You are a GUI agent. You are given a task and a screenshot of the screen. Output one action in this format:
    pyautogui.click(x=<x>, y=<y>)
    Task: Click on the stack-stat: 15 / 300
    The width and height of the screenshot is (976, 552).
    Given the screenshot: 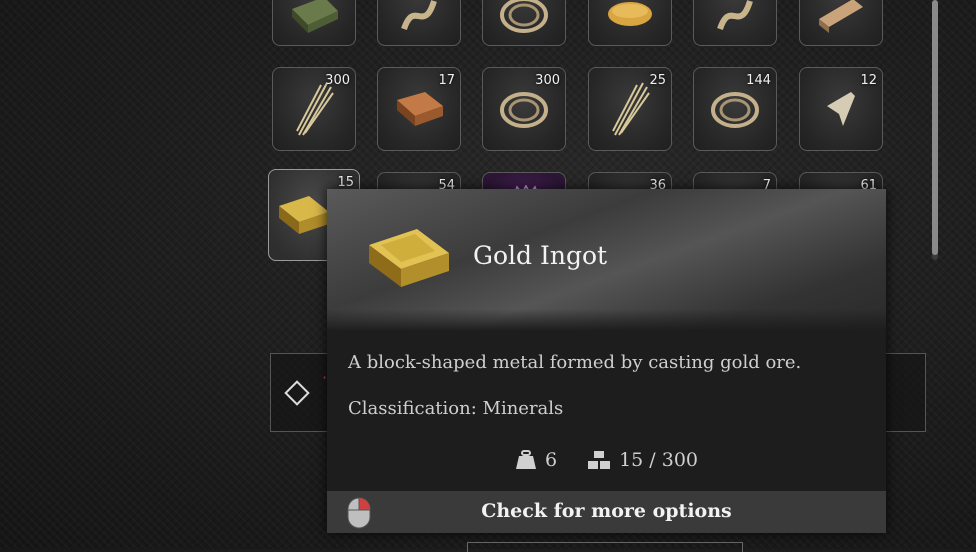 What is the action you would take?
    pyautogui.click(x=642, y=460)
    